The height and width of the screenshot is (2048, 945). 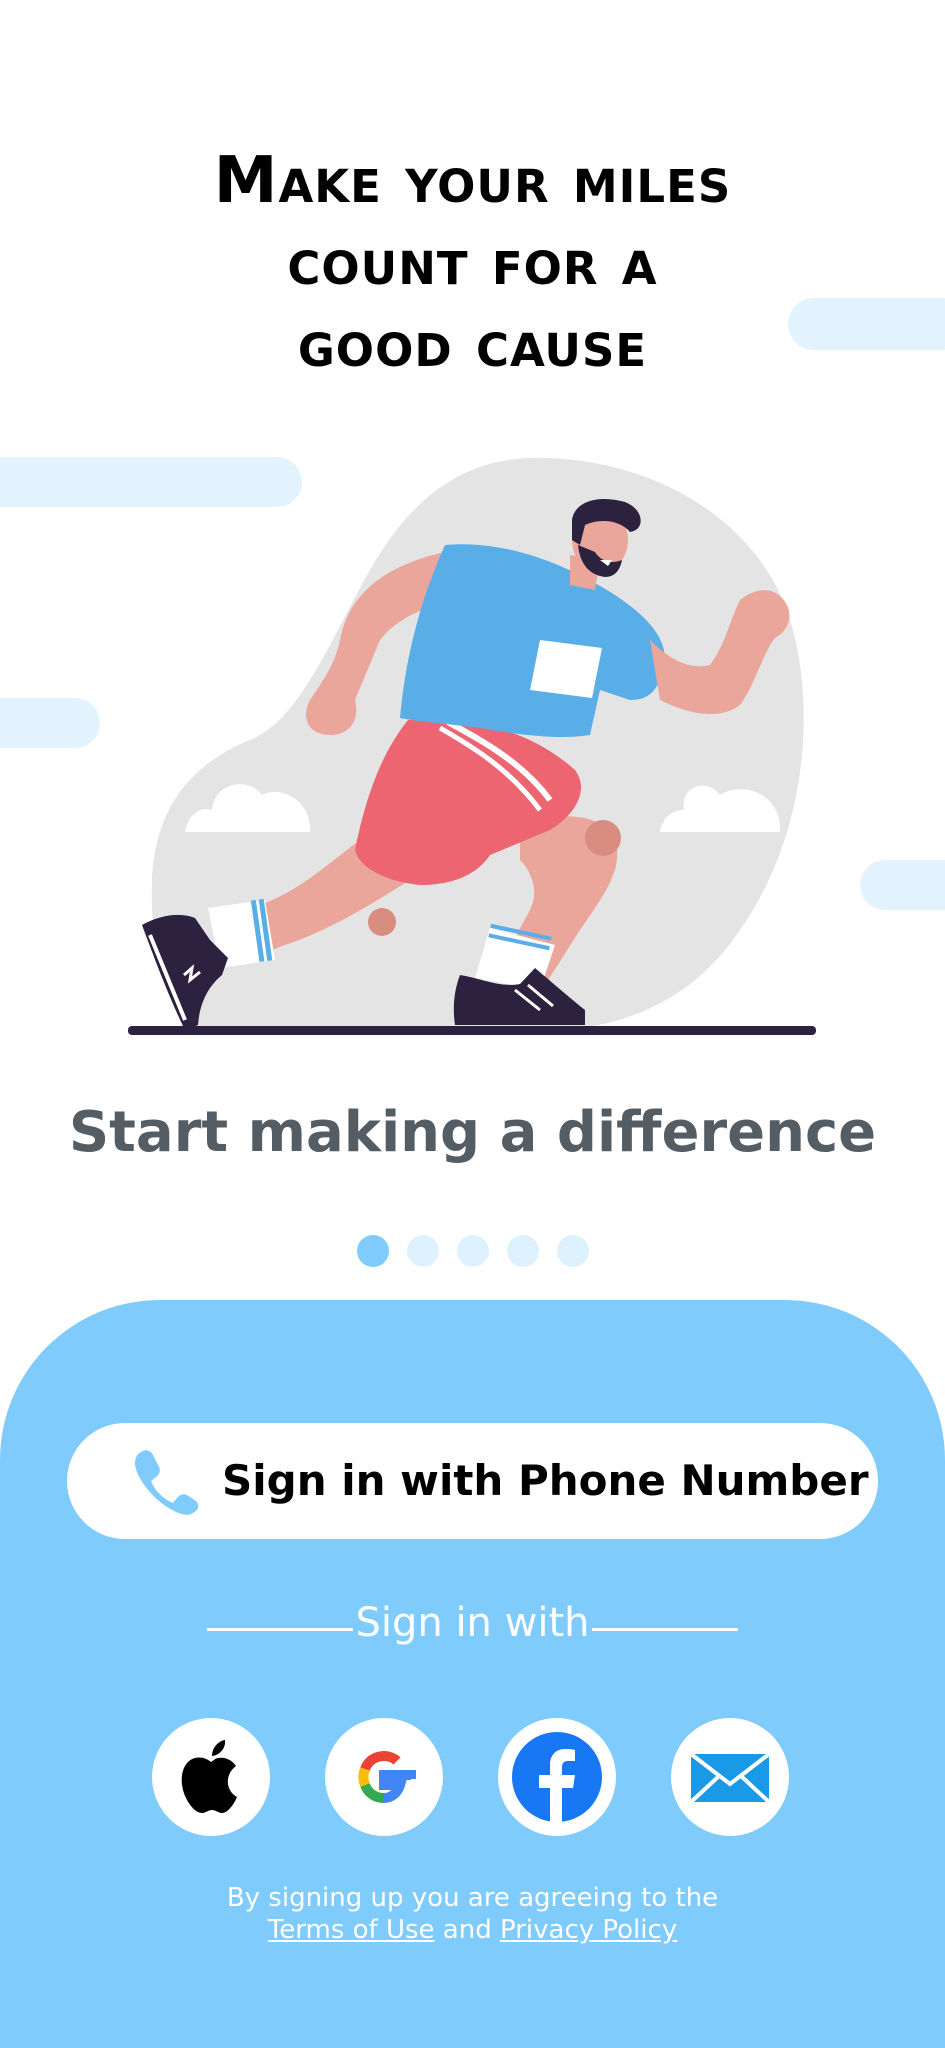 I want to click on phone-icon, so click(x=167, y=1482).